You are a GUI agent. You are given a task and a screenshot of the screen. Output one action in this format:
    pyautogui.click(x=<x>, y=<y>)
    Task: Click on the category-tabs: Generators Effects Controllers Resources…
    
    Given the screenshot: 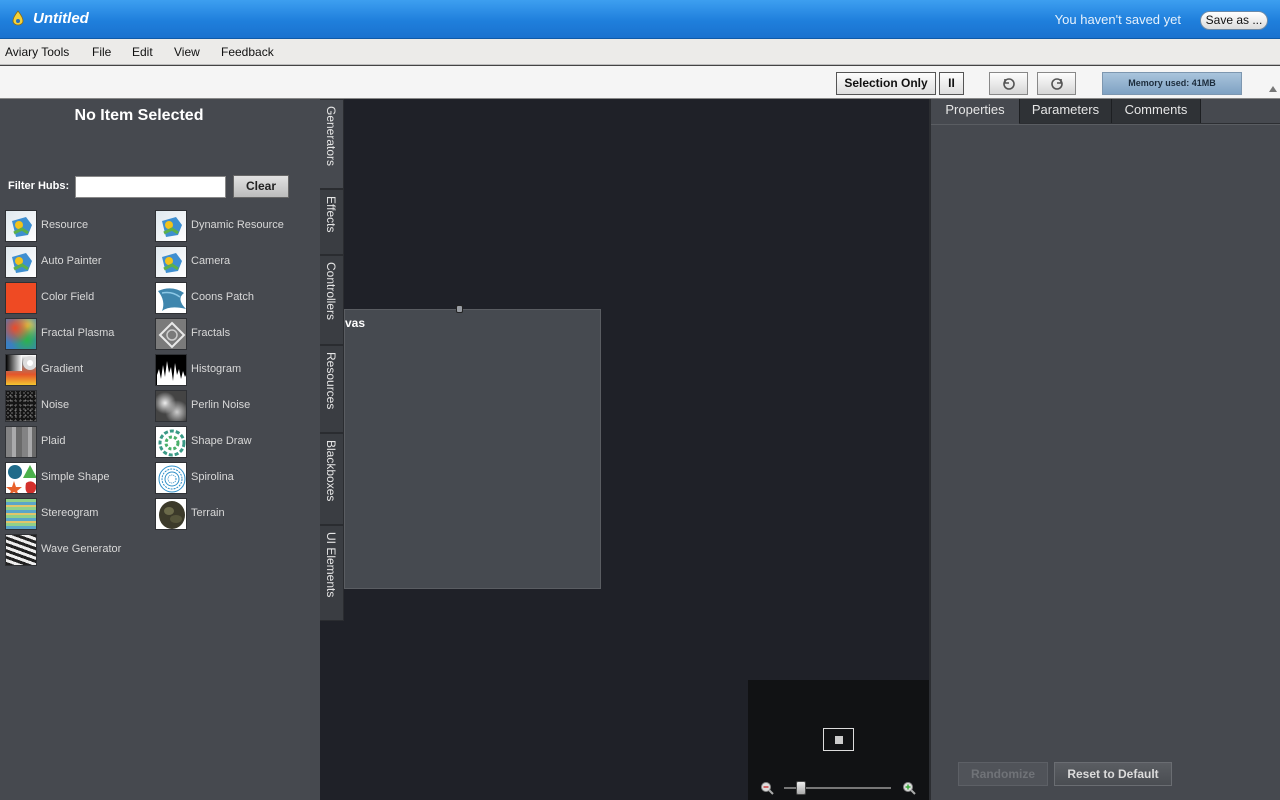 What is the action you would take?
    pyautogui.click(x=332, y=360)
    